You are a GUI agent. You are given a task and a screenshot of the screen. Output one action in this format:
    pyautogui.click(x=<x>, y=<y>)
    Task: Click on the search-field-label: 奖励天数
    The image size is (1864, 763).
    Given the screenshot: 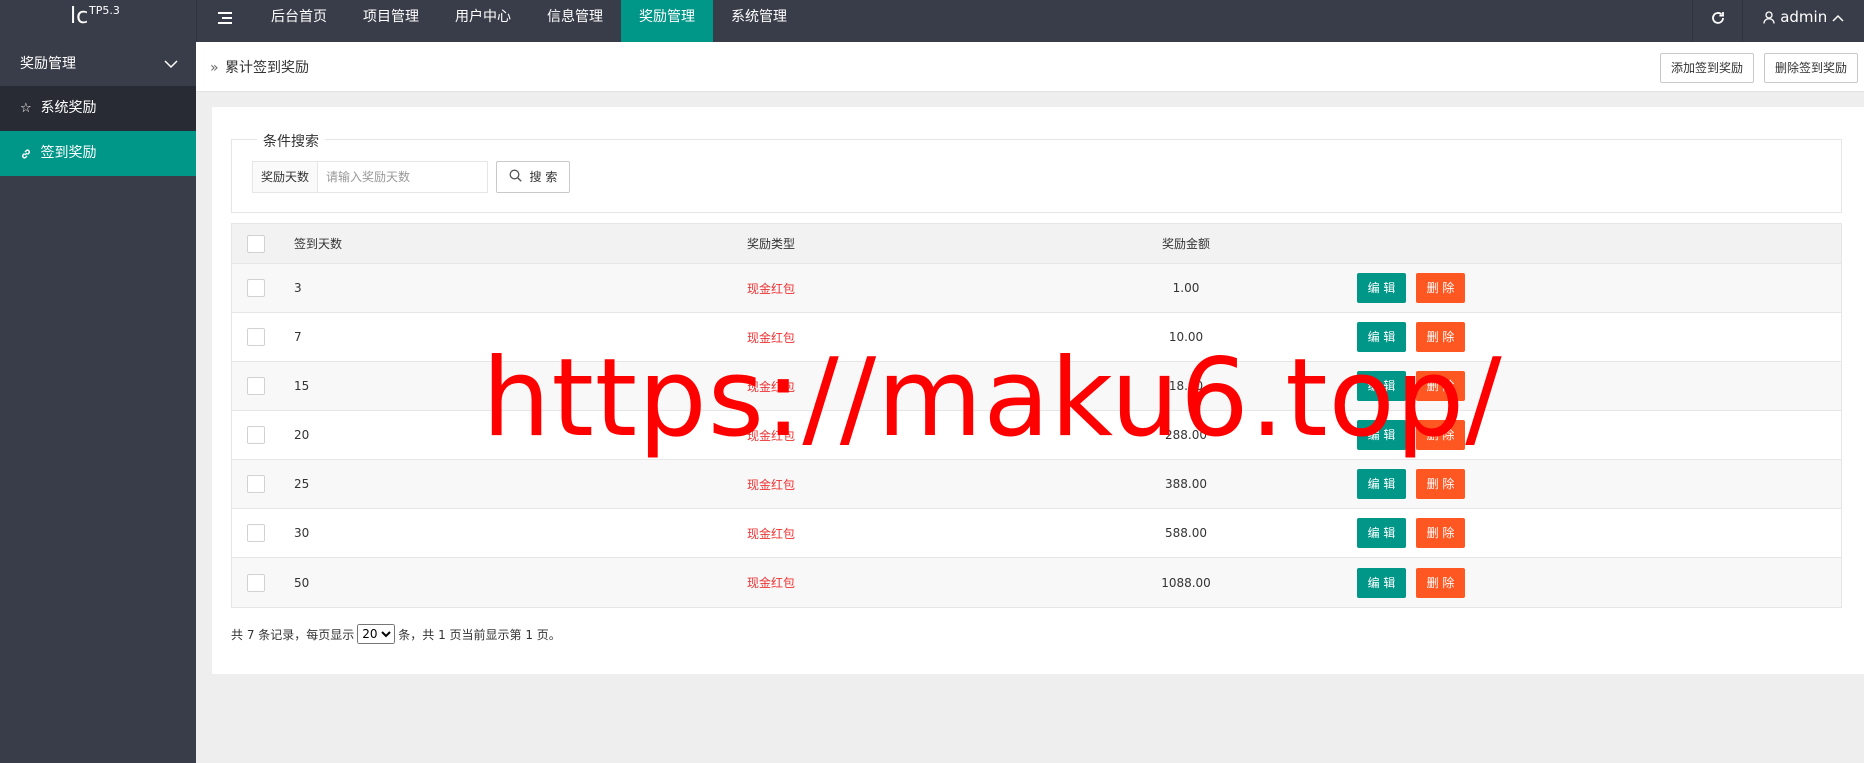 What is the action you would take?
    pyautogui.click(x=285, y=177)
    